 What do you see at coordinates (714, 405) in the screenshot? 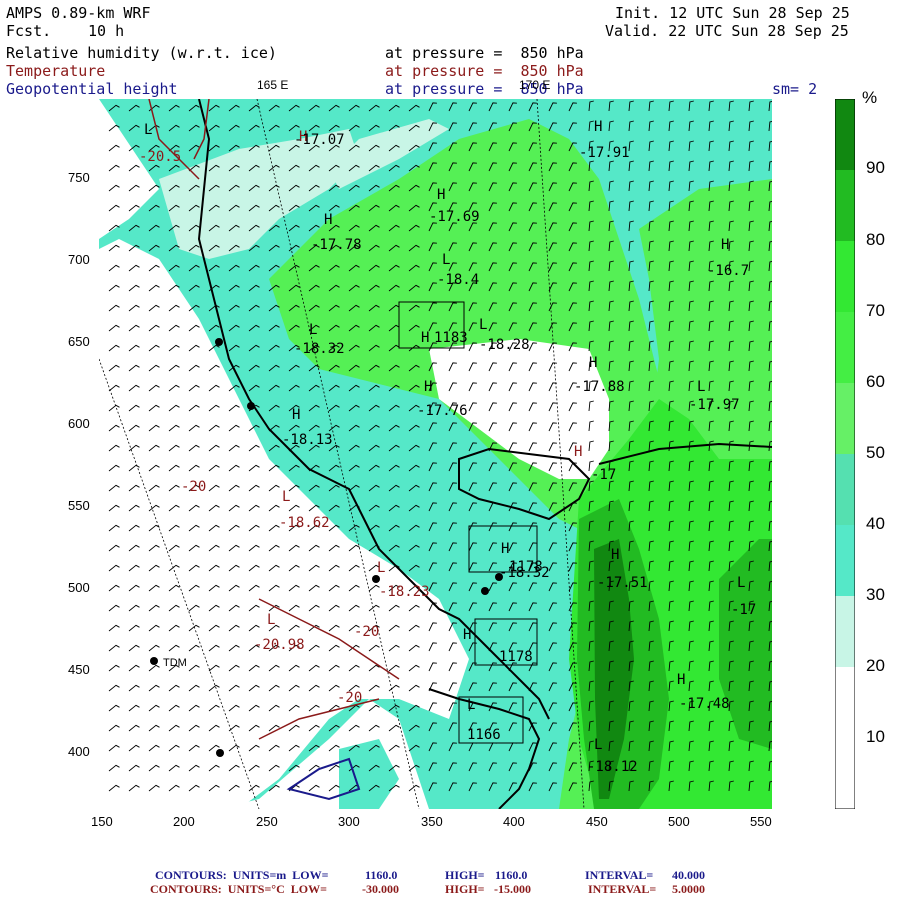
I see `hl-value: -17.97` at bounding box center [714, 405].